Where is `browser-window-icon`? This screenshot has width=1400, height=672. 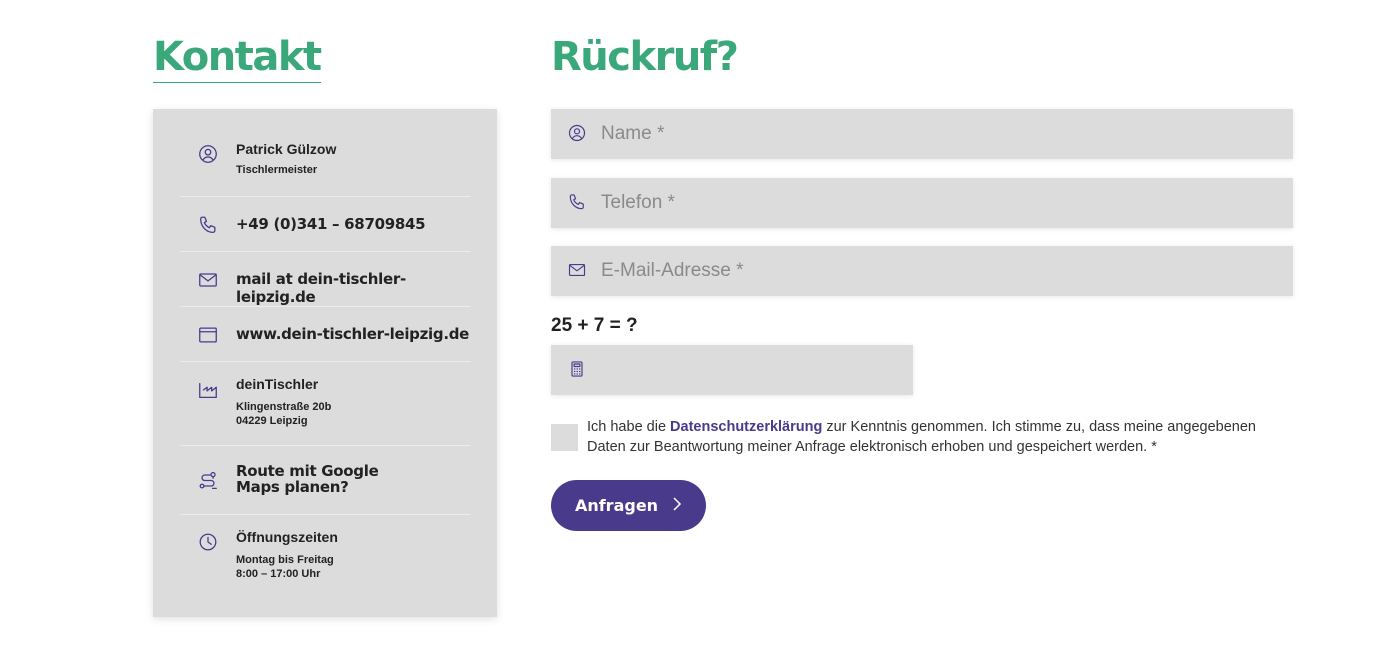
browser-window-icon is located at coordinates (208, 335).